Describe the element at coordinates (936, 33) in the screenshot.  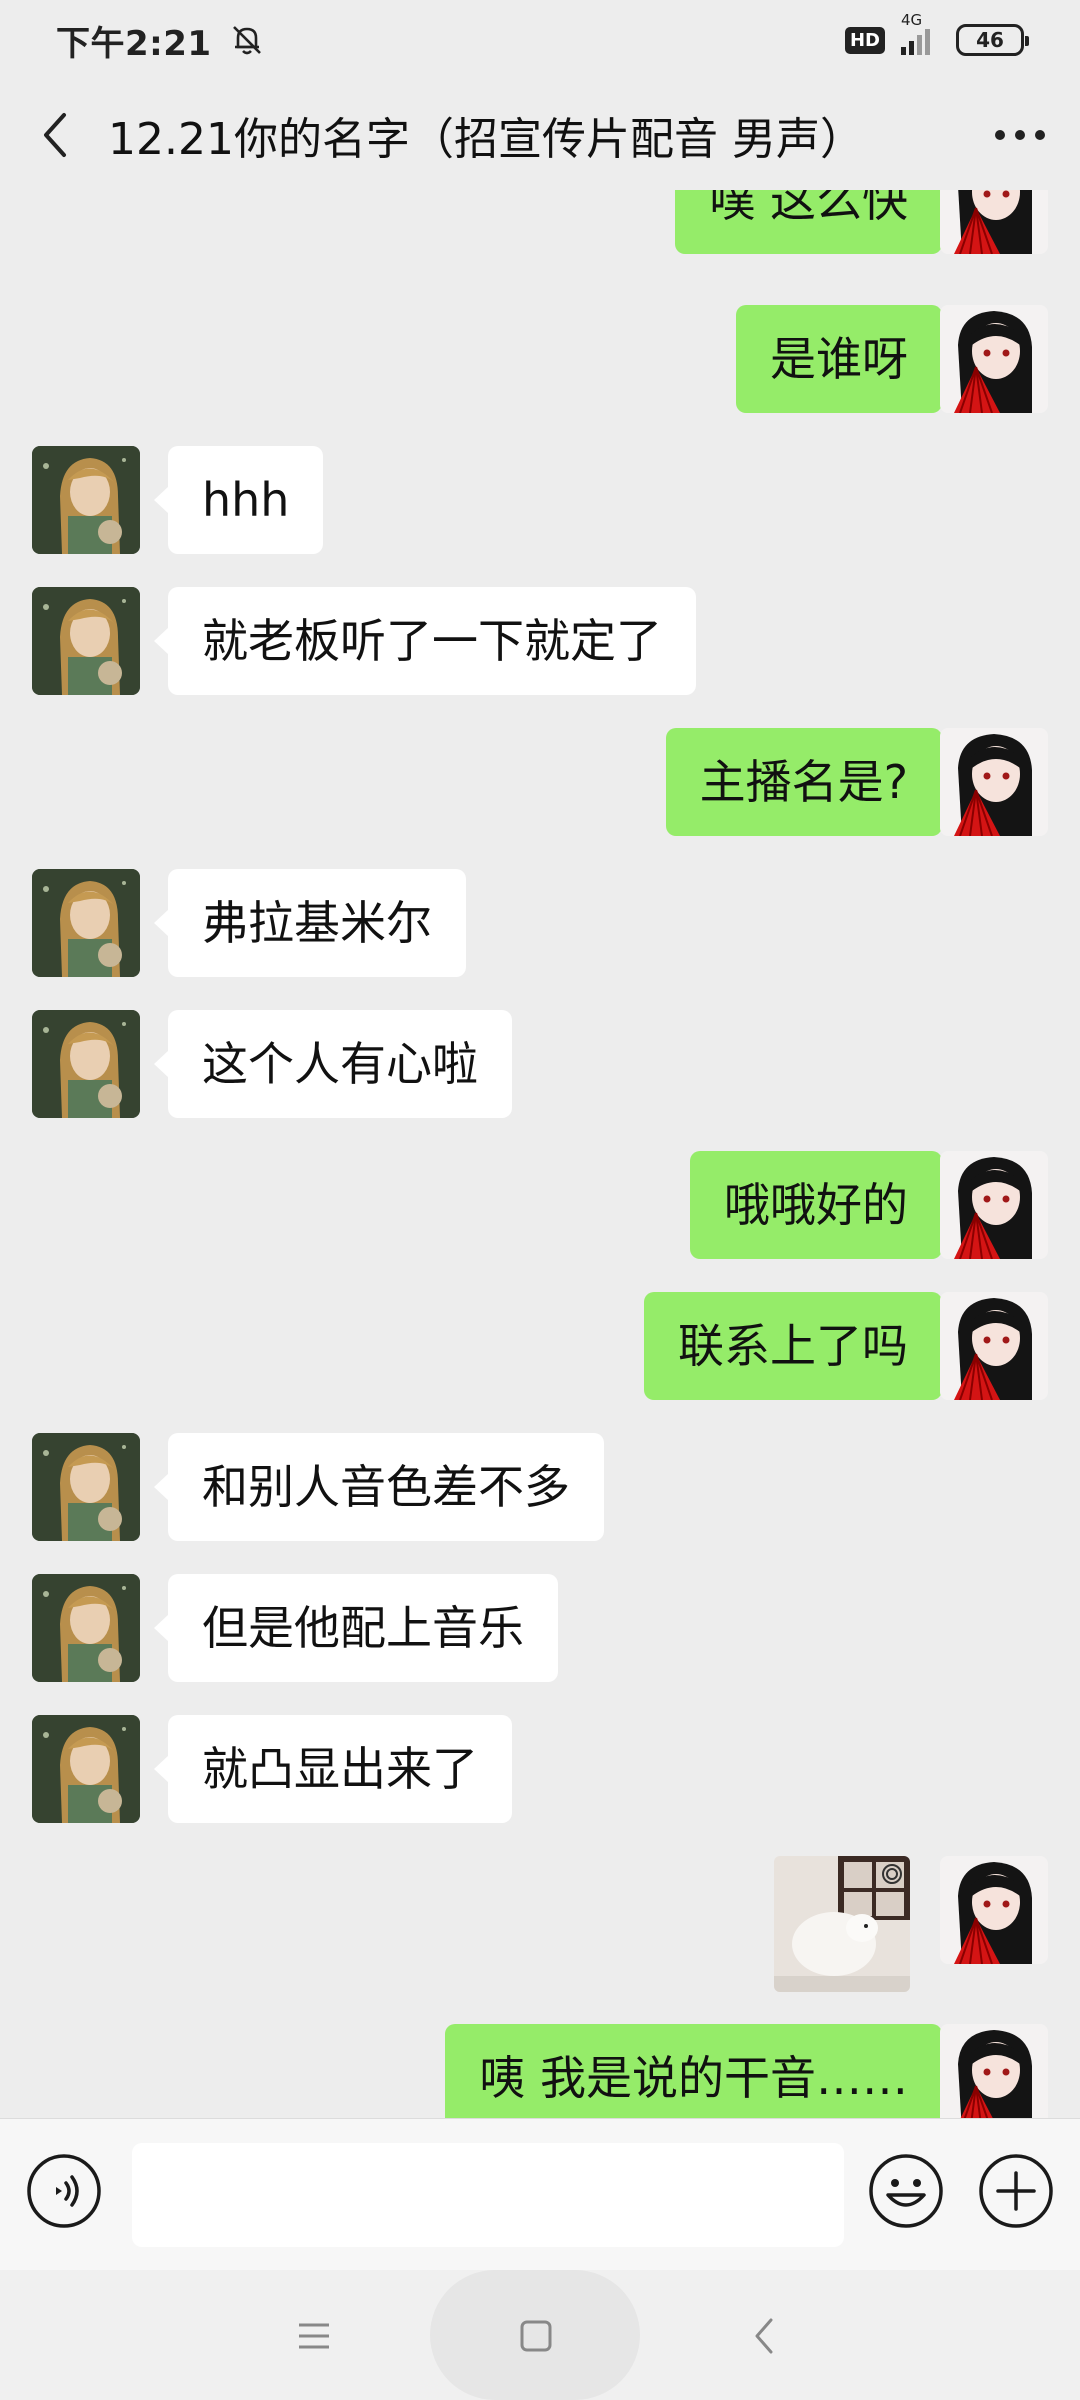
I see `status-indicators: HD 4G 46` at that location.